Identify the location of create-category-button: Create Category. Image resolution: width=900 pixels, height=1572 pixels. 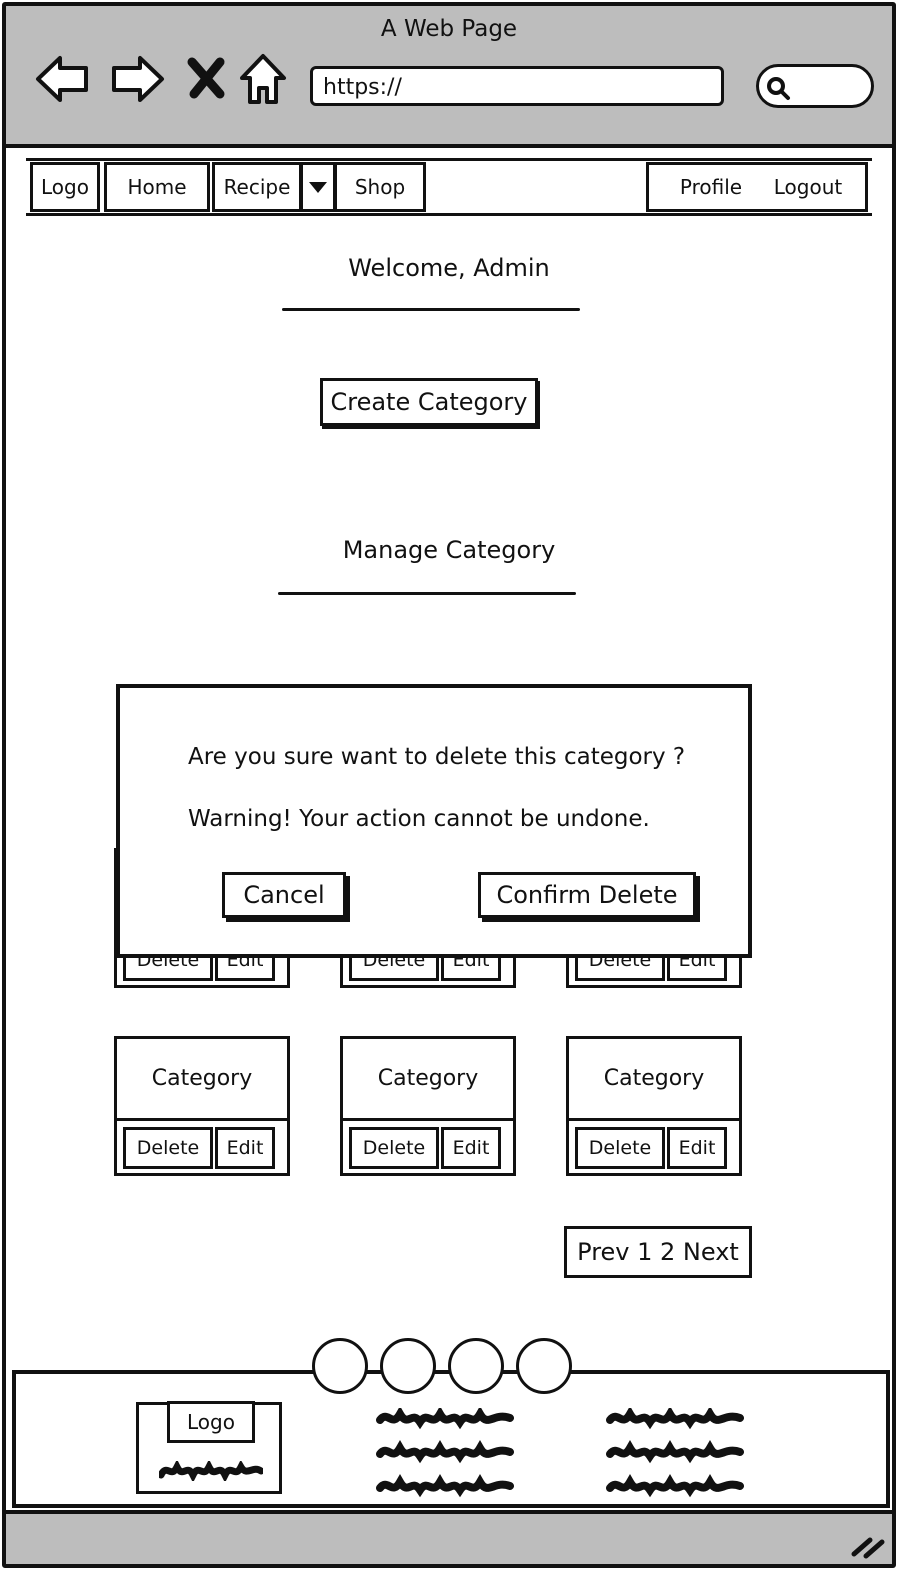
(429, 402).